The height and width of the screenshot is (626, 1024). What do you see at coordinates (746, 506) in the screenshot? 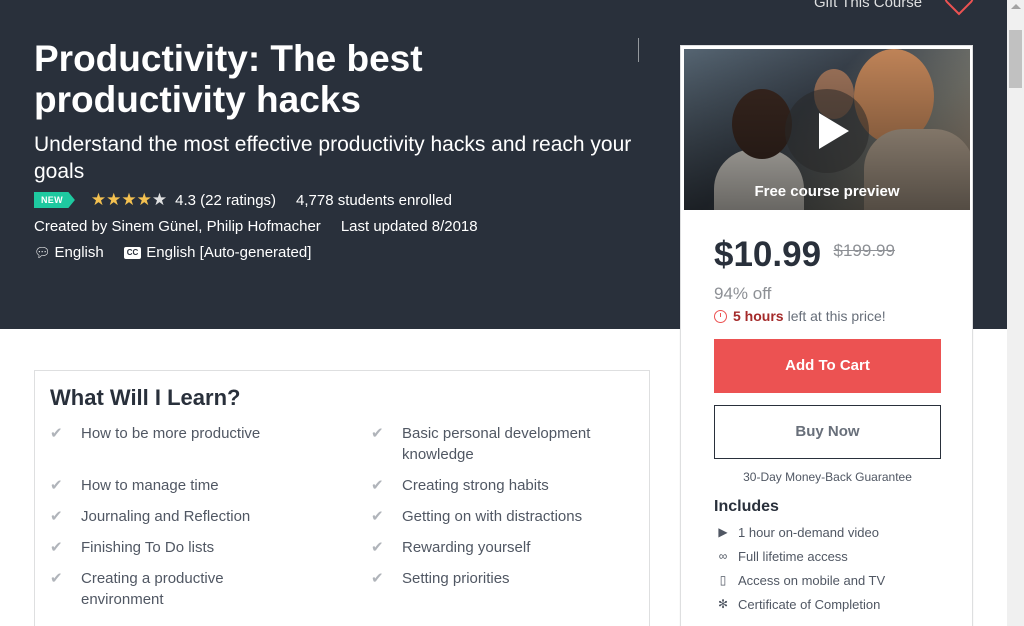
I see `includes-title: Includes` at bounding box center [746, 506].